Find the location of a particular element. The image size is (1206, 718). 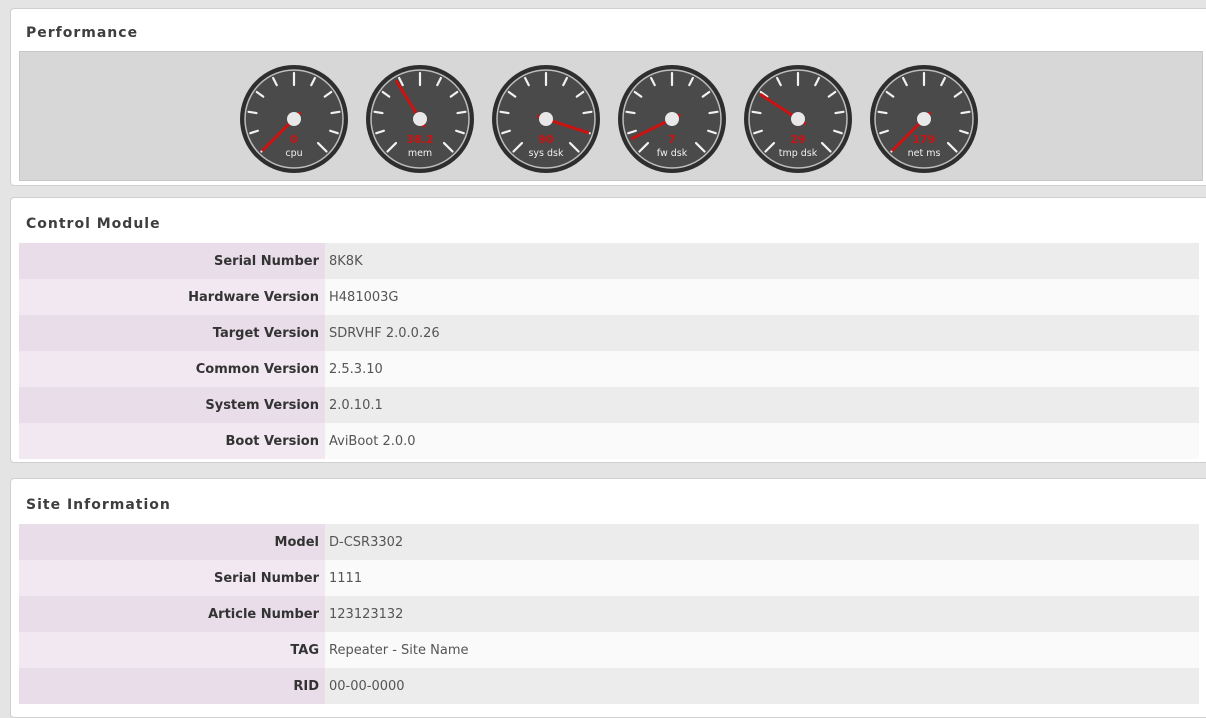

table-row: RID 00-00-0000 is located at coordinates (609, 686).